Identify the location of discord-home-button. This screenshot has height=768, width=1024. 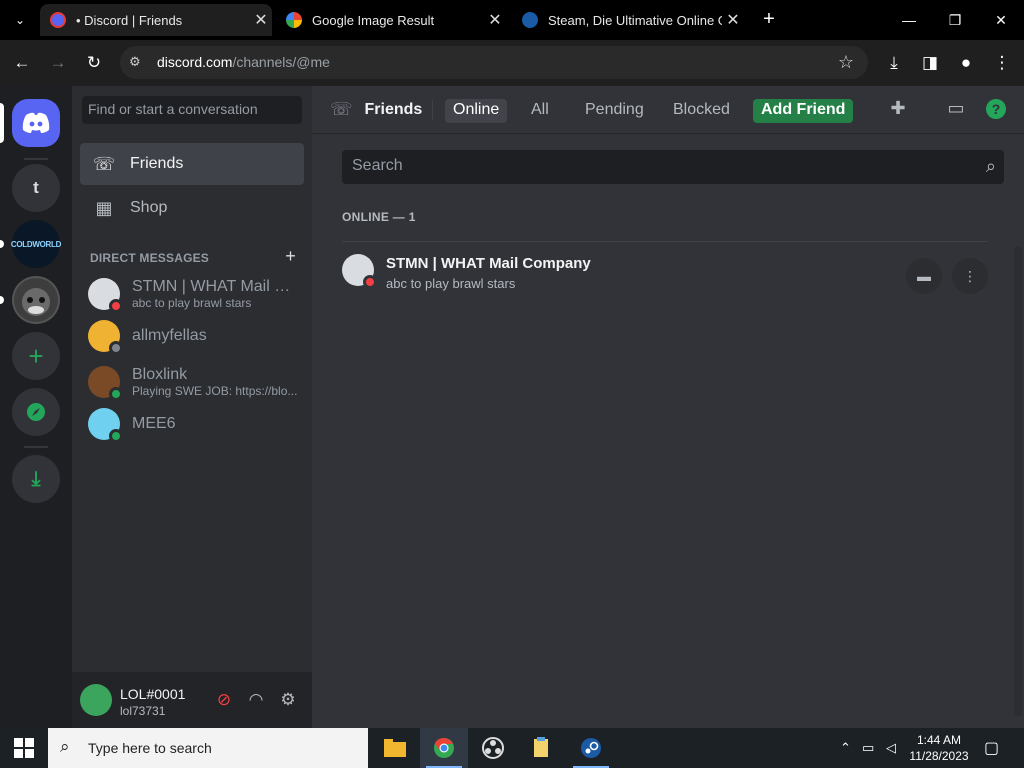
(30, 123).